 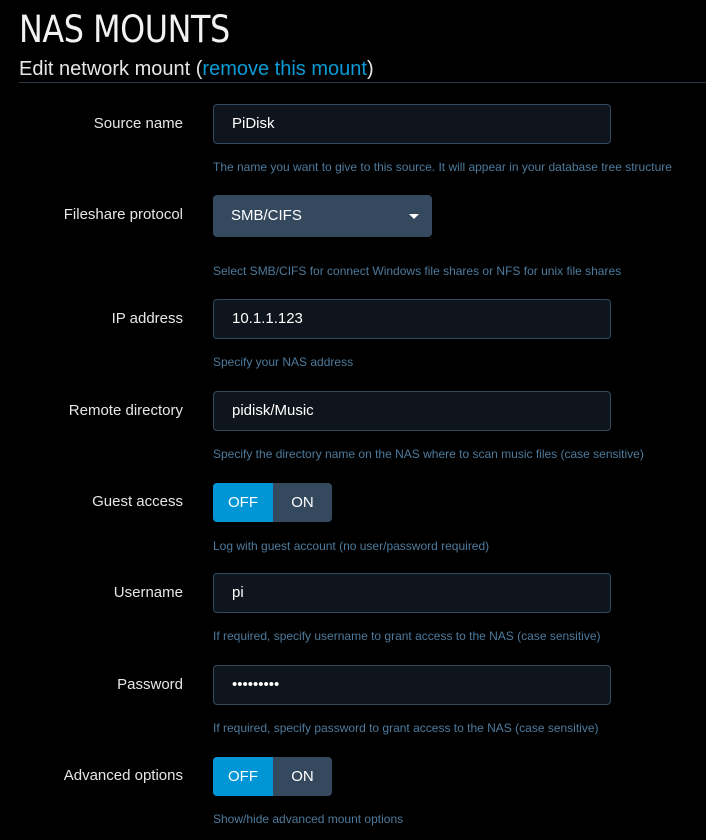 I want to click on page-title: NAS MOUNTS, so click(x=124, y=29).